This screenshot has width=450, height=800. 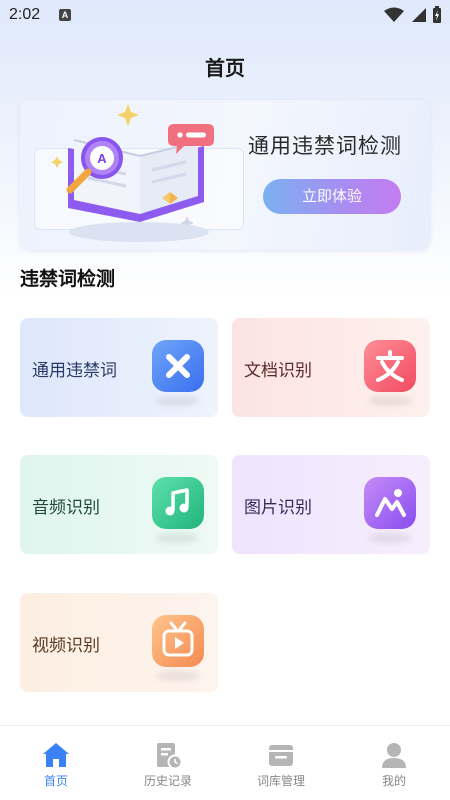 What do you see at coordinates (102, 158) in the screenshot?
I see `svg-text: A` at bounding box center [102, 158].